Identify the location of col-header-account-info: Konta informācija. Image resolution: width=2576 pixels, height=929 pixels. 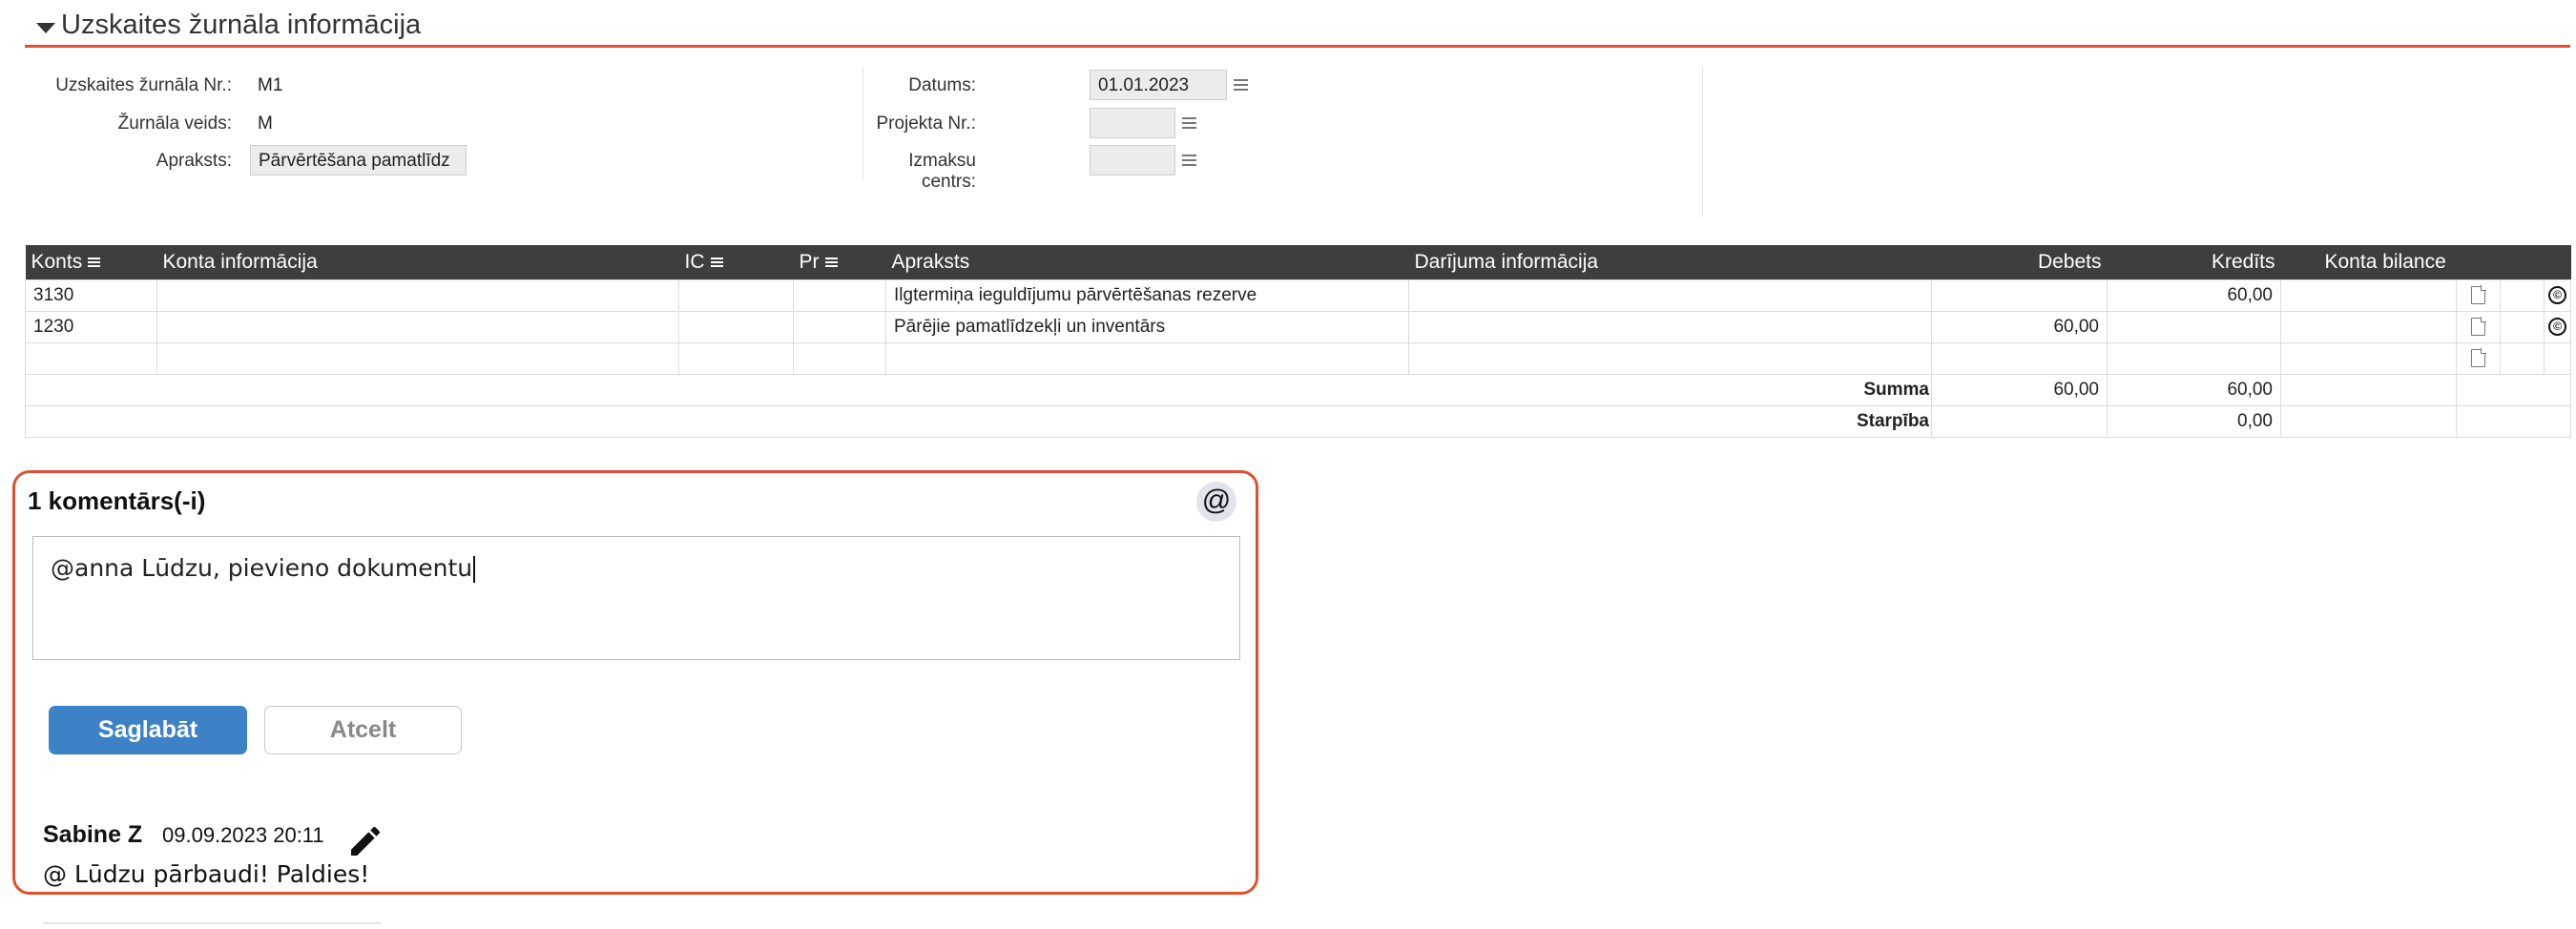
(417, 262).